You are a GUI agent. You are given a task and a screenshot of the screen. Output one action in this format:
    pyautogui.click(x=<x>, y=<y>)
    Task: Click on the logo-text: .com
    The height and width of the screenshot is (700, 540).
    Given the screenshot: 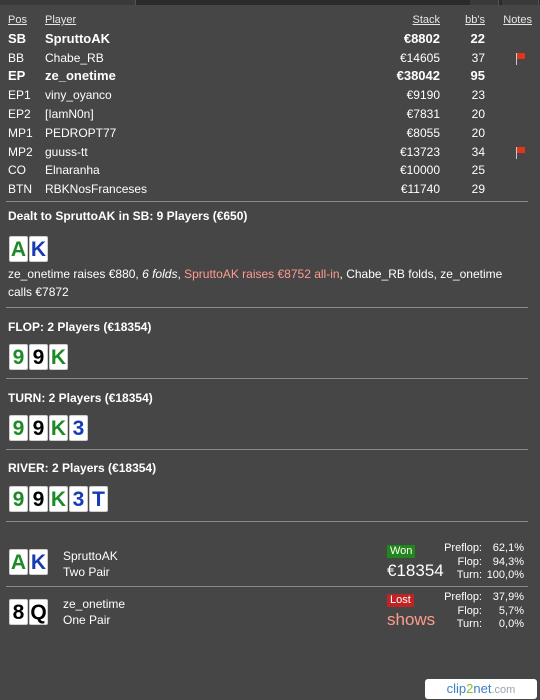 What is the action you would take?
    pyautogui.click(x=503, y=690)
    